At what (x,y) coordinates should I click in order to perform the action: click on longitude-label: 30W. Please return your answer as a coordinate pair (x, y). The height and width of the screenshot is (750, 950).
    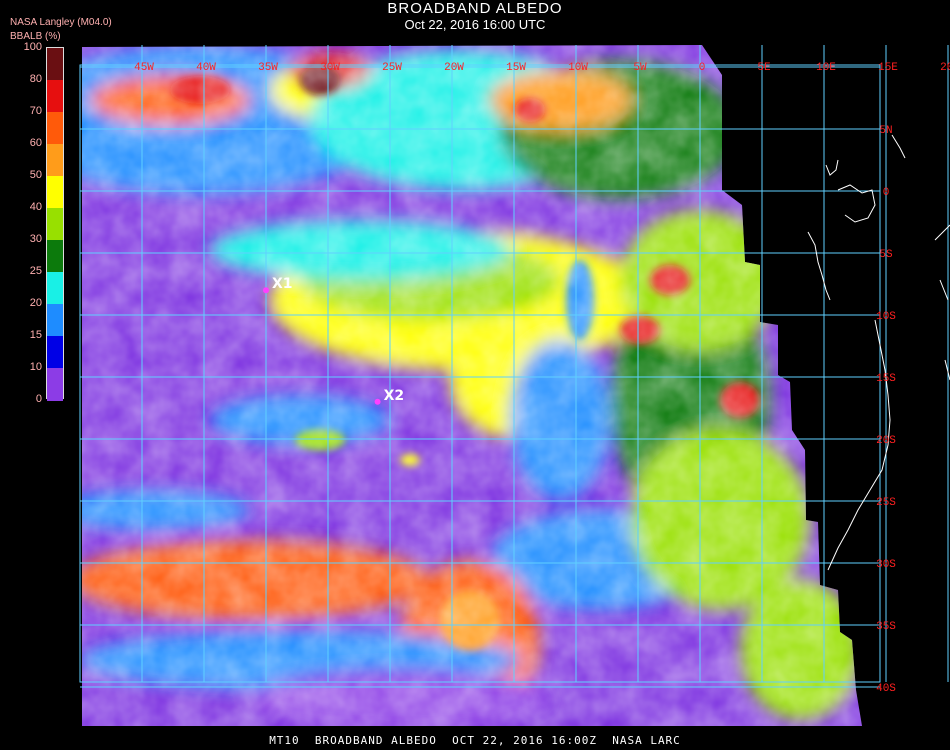
    Looking at the image, I should click on (330, 68).